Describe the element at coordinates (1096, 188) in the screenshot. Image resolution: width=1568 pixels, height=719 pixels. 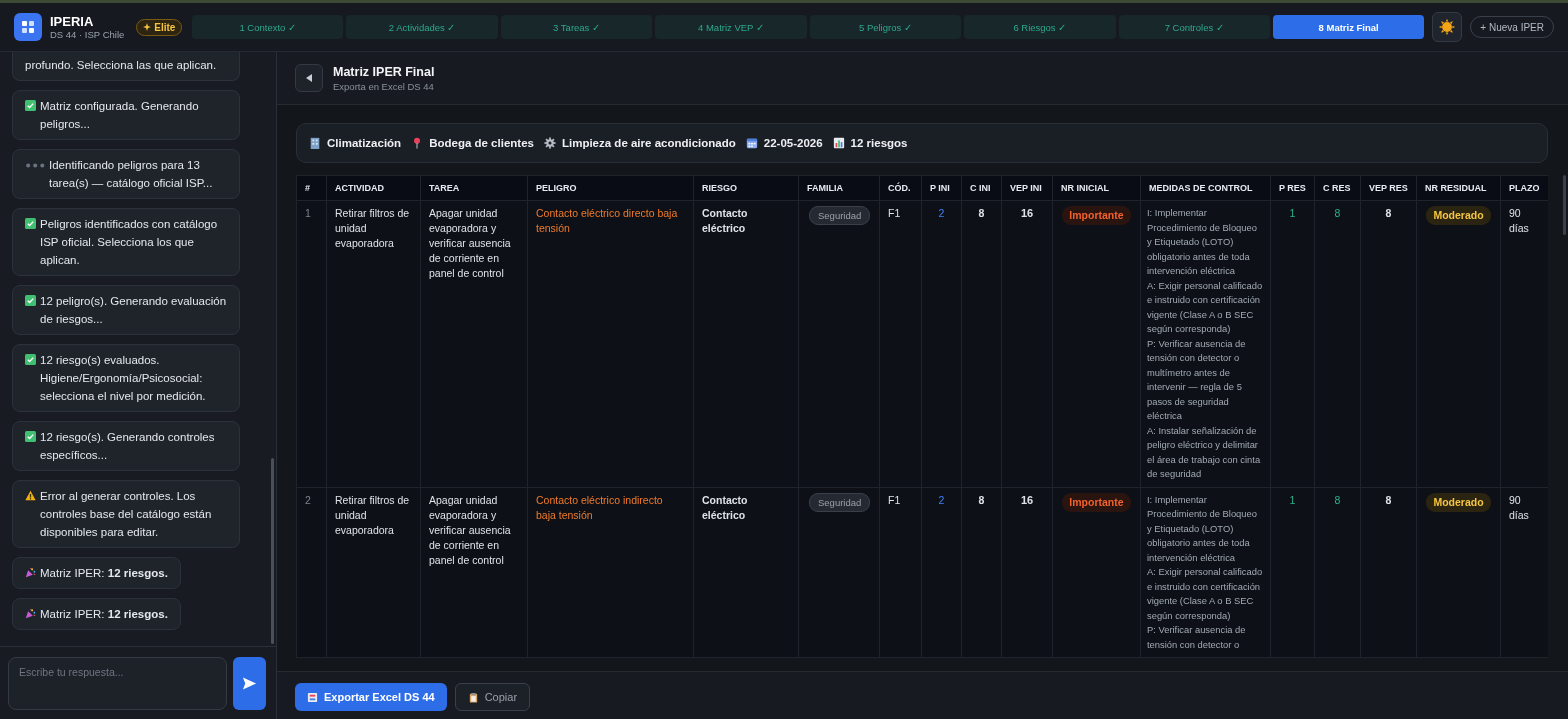
I see `column-header: NR INICIAL` at that location.